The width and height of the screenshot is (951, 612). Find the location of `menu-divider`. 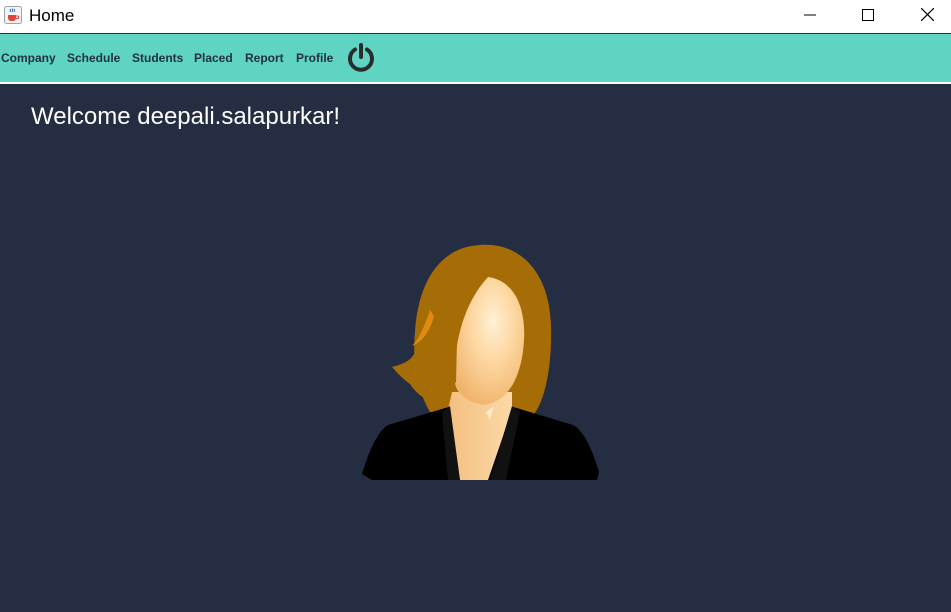

menu-divider is located at coordinates (475, 83).